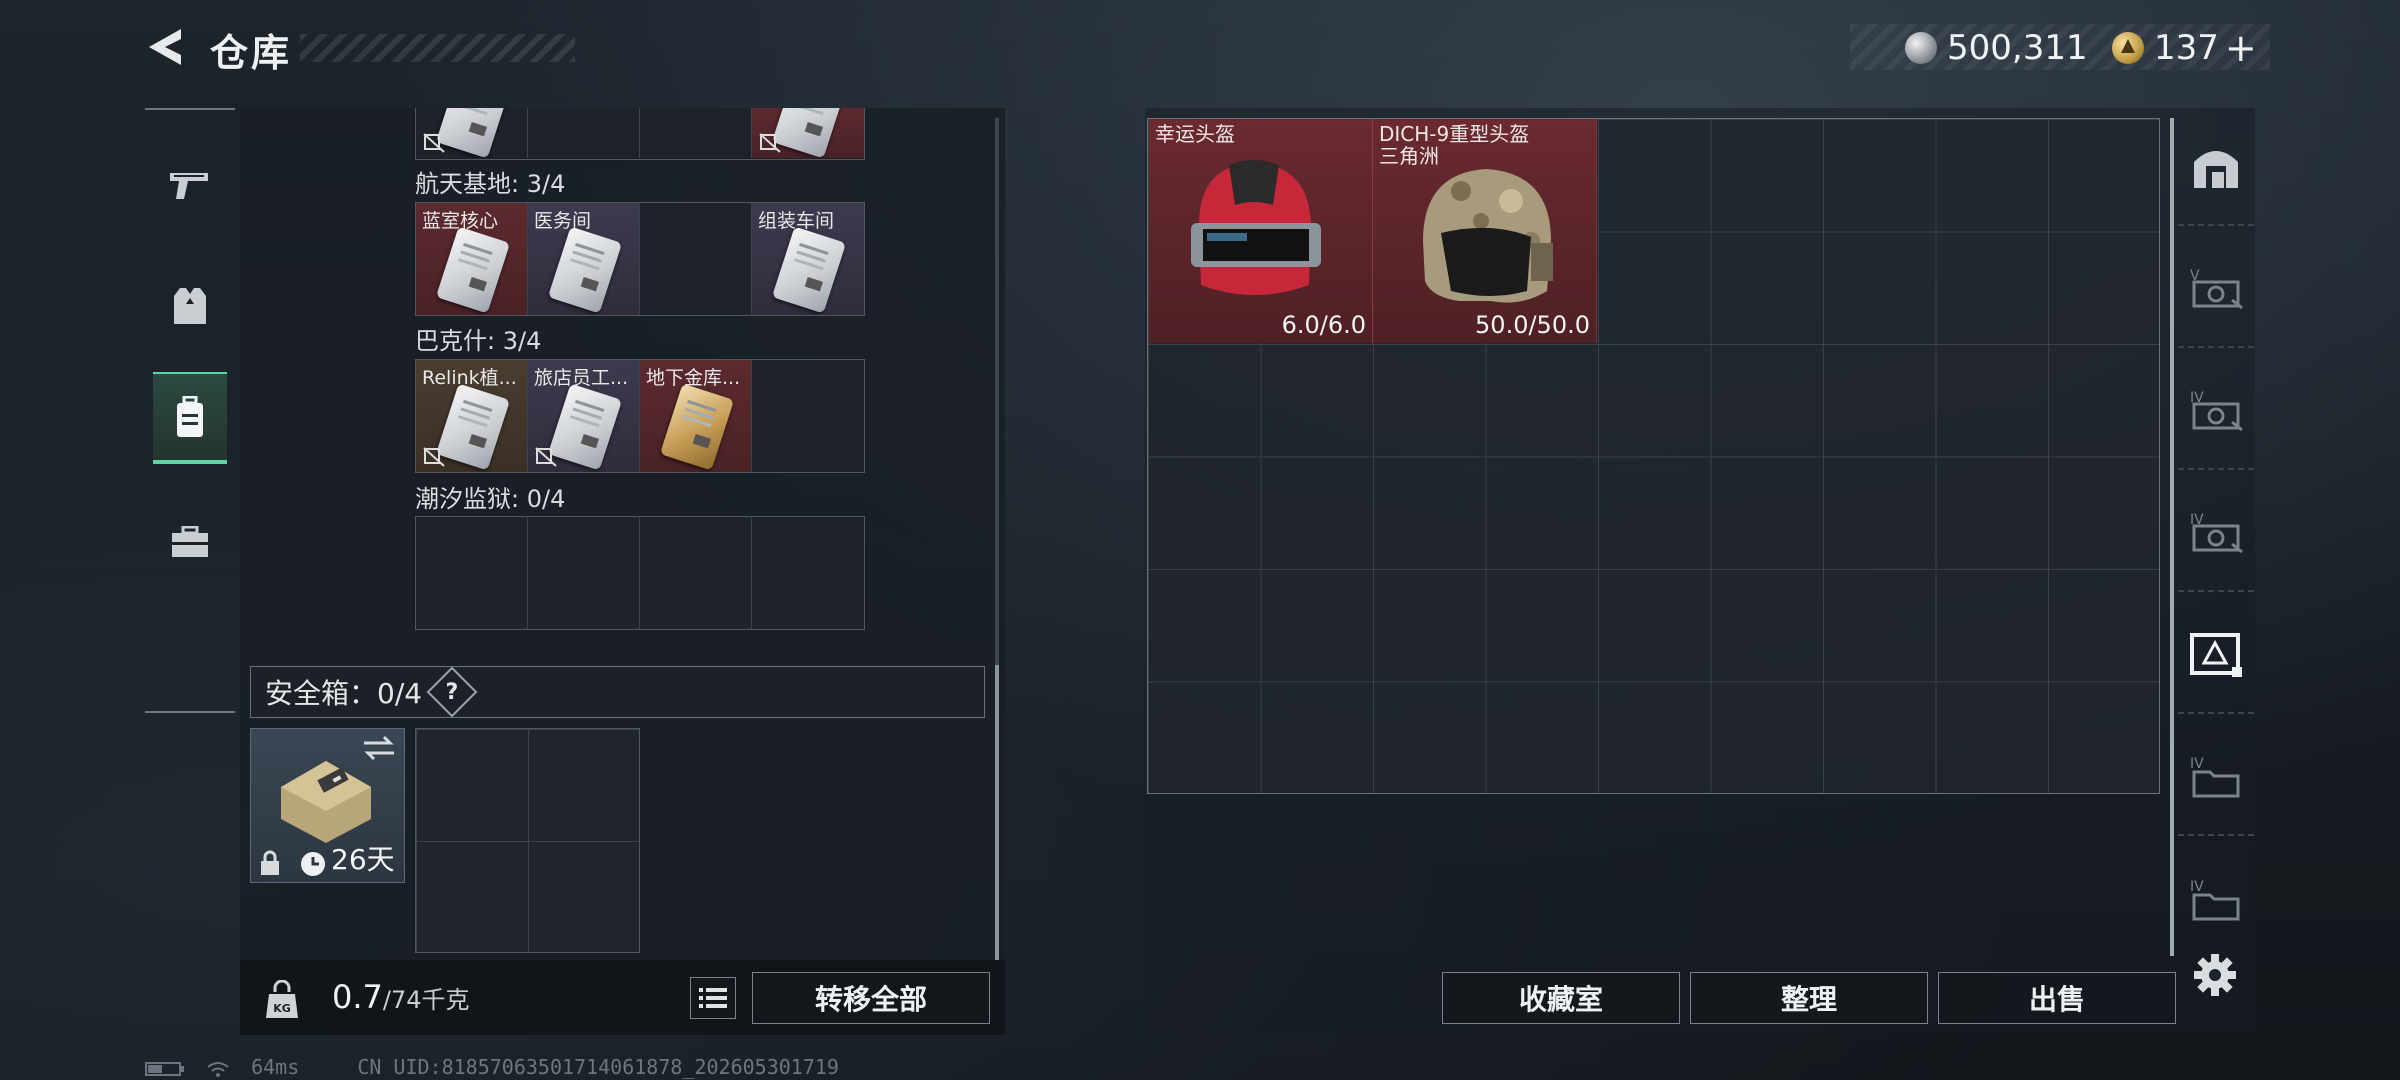 The width and height of the screenshot is (2400, 1080). I want to click on gold-currency: 137 +, so click(2184, 48).